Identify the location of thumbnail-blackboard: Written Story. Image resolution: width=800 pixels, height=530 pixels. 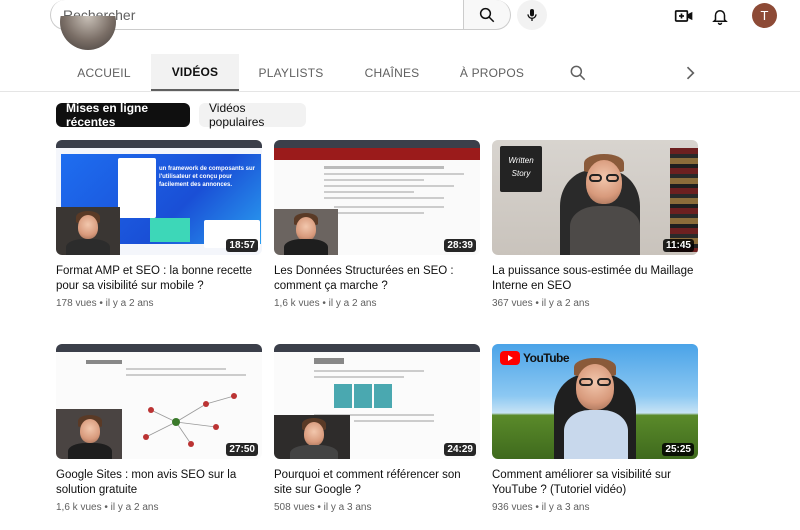
(521, 169).